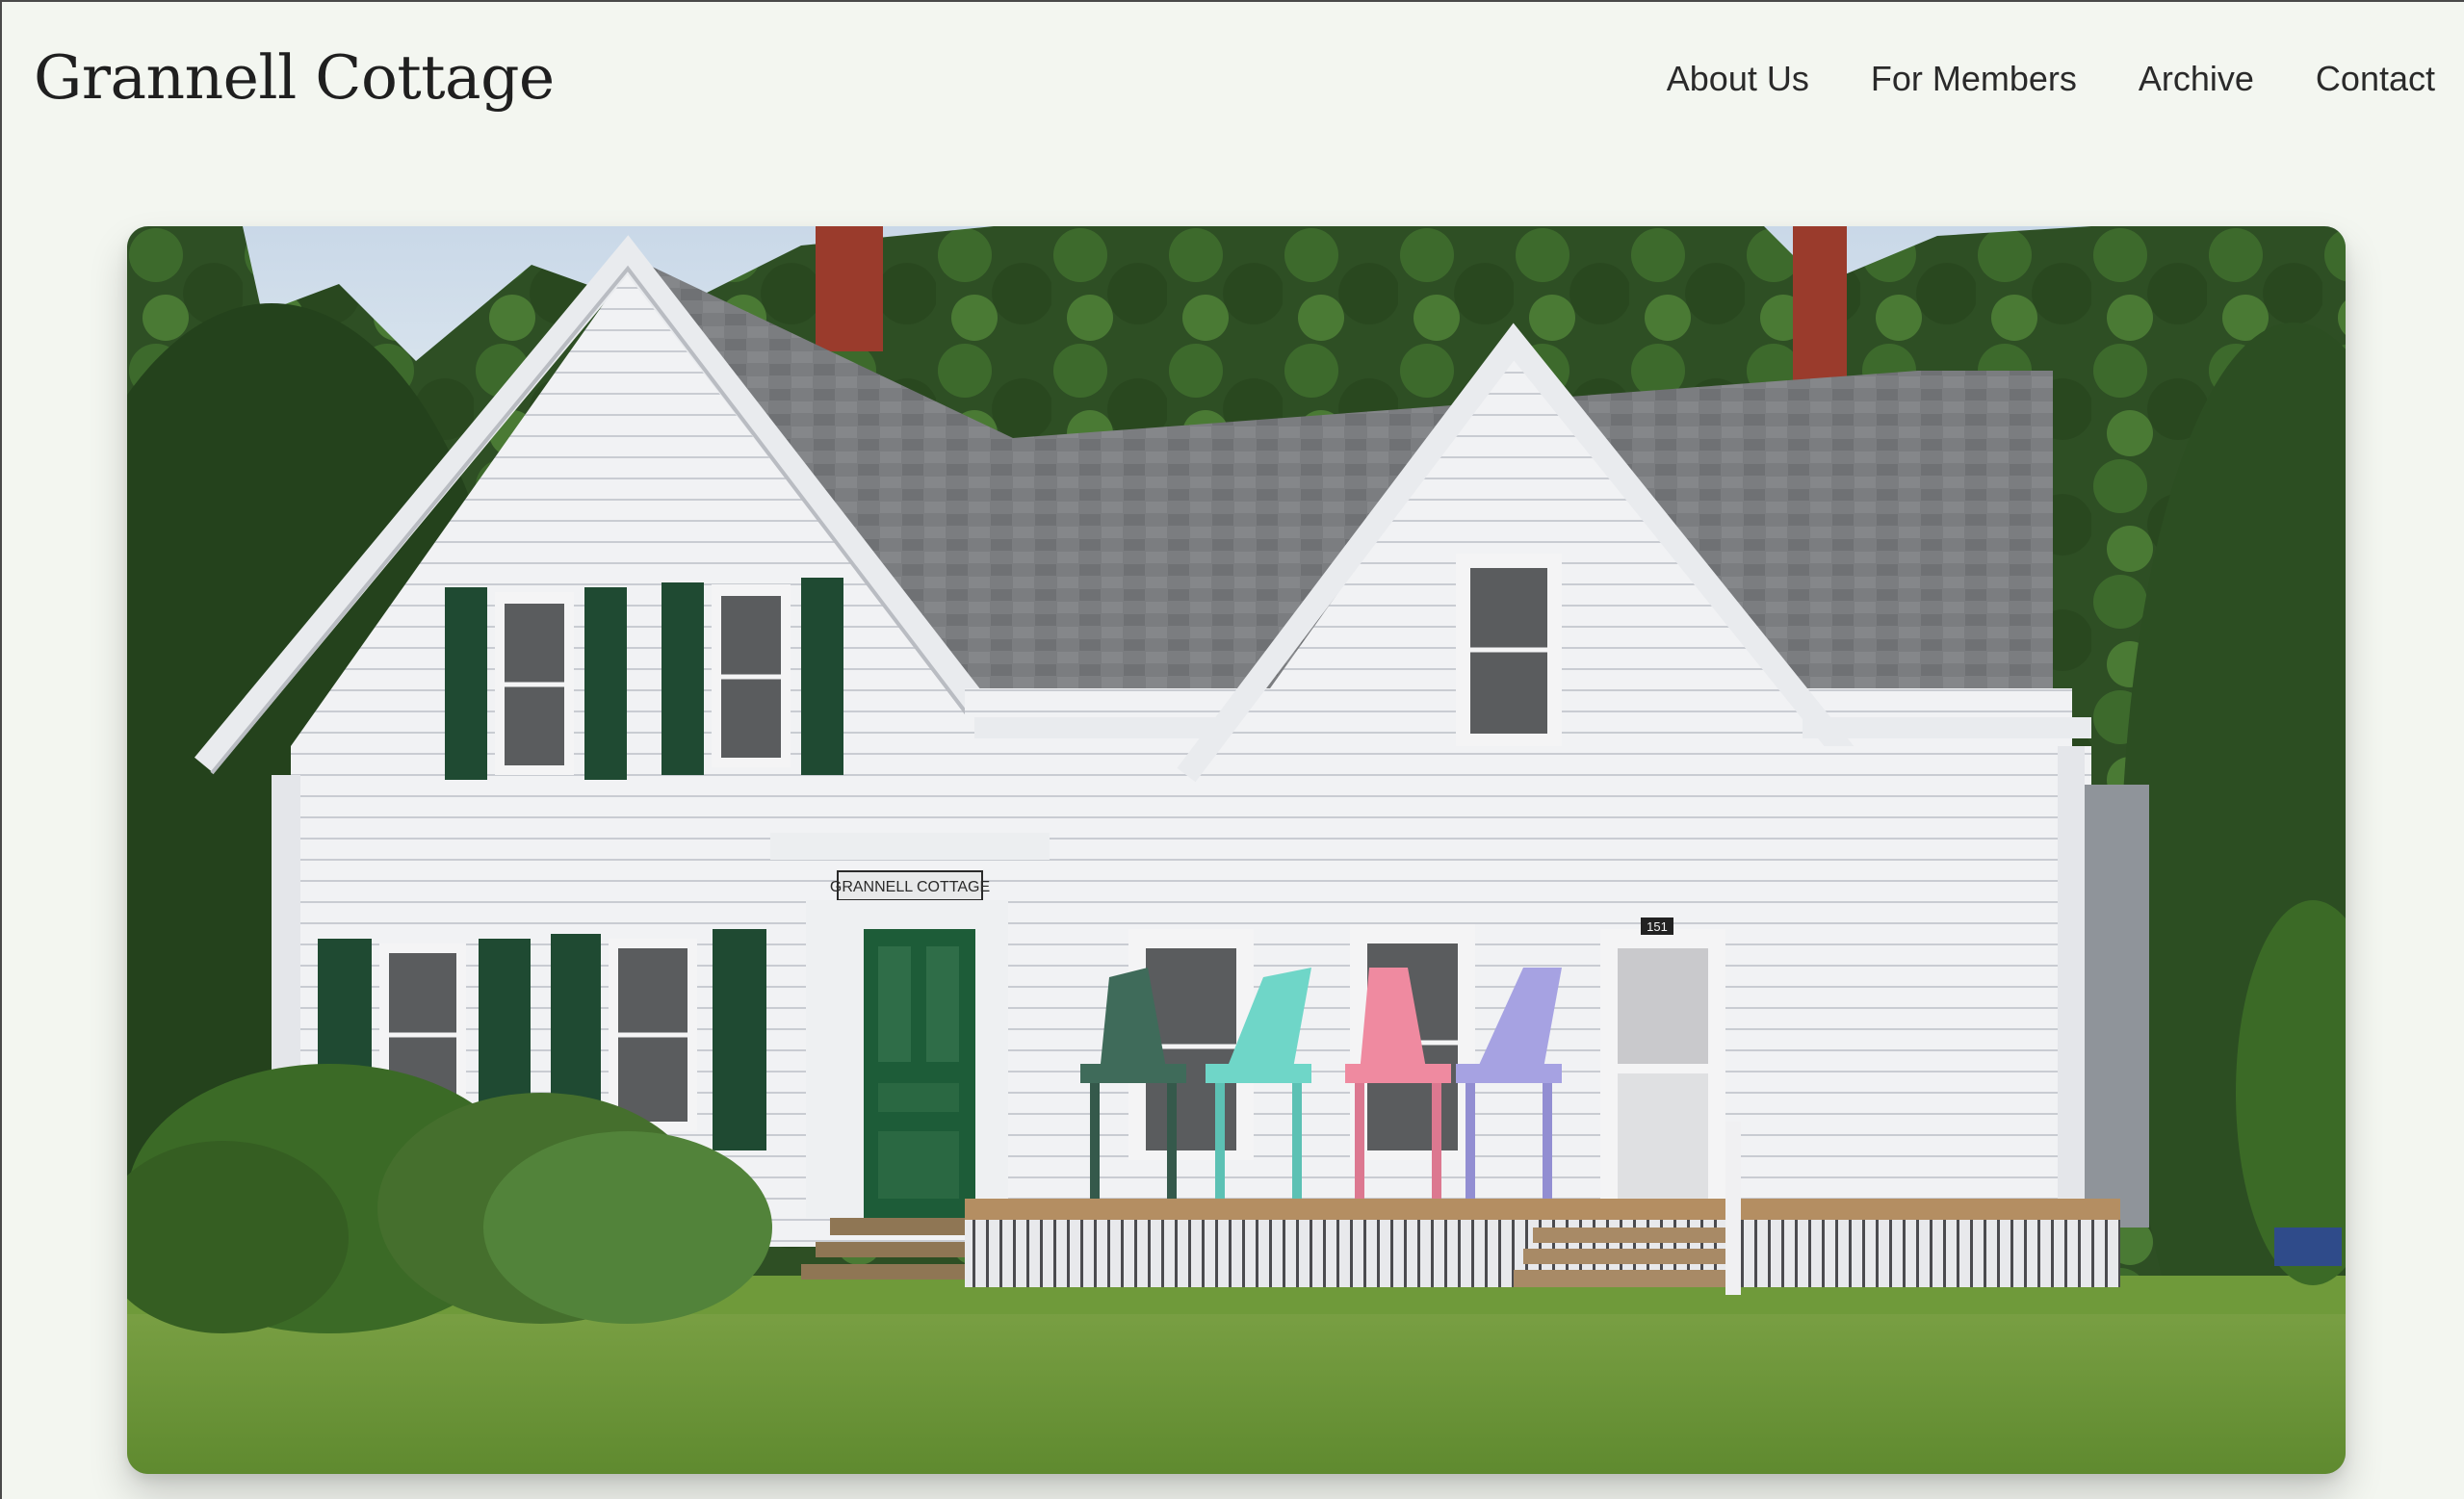 Image resolution: width=2464 pixels, height=1499 pixels. I want to click on nav-link-archive: Archive, so click(2196, 79).